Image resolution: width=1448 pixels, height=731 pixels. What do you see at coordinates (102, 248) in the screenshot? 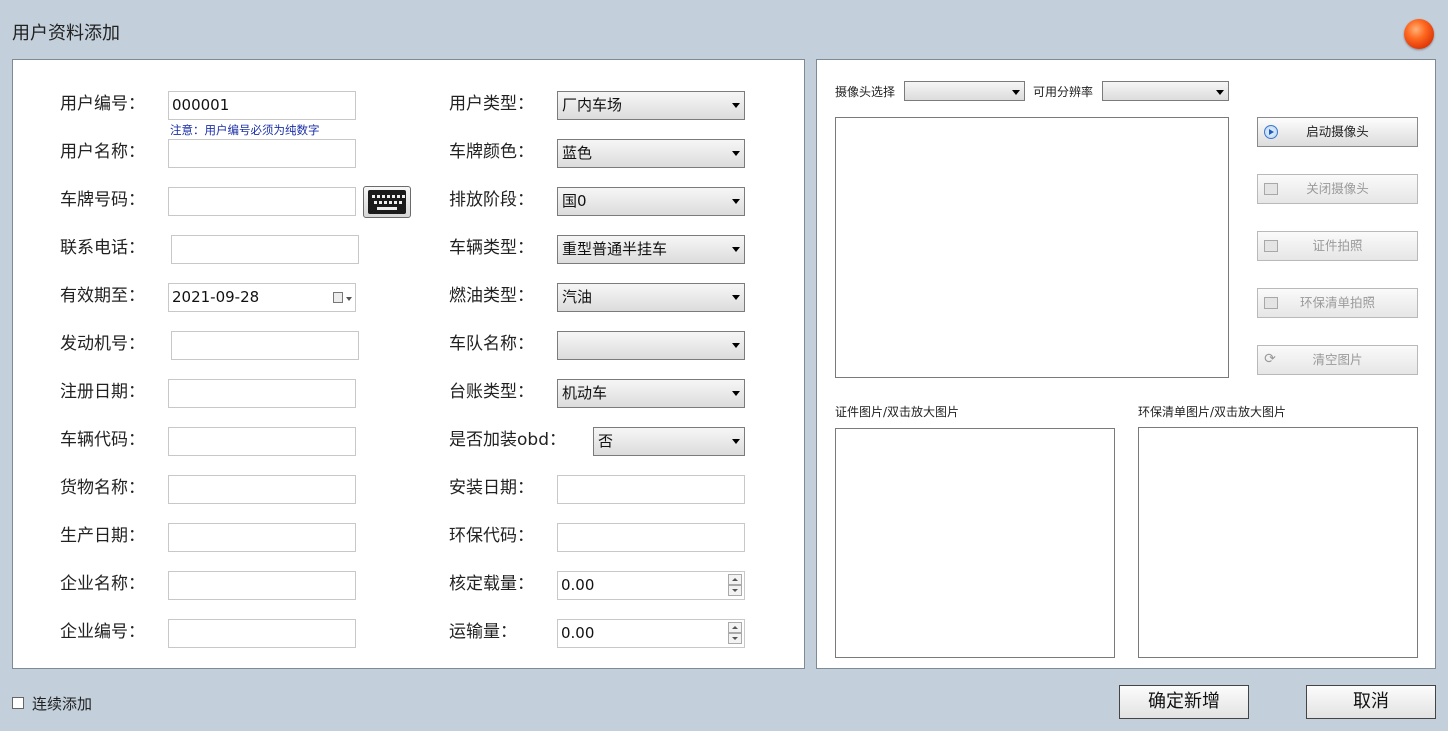
I see `label-phone: 联系电话：` at bounding box center [102, 248].